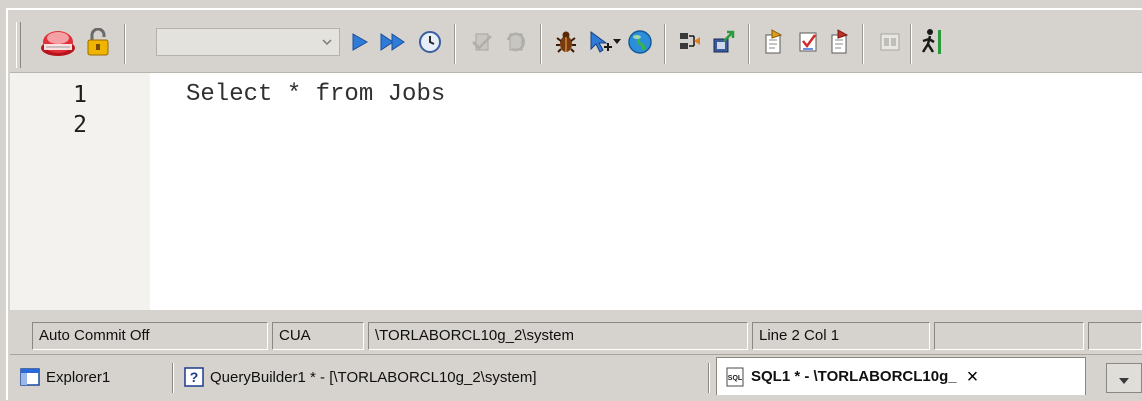  I want to click on tab-label: Explorer1, so click(78, 377).